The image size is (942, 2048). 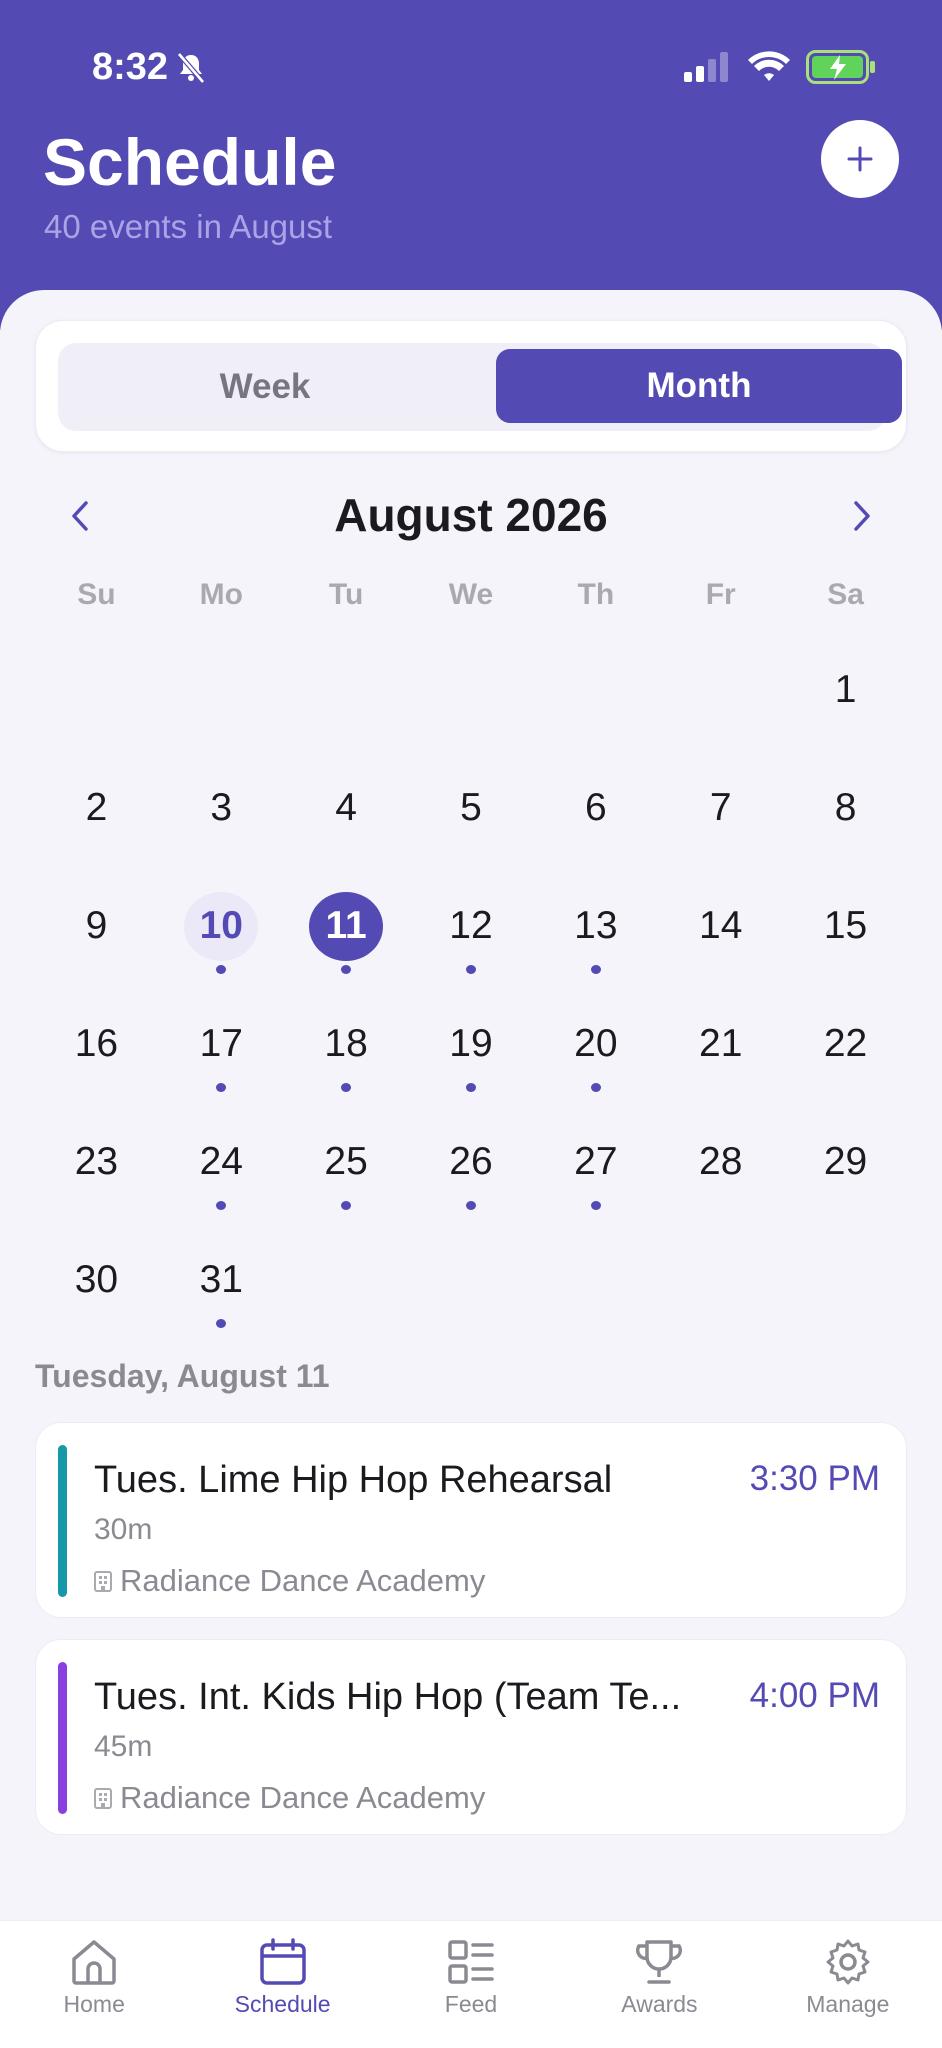 What do you see at coordinates (721, 1044) in the screenshot?
I see `calendar-day-number: 21` at bounding box center [721, 1044].